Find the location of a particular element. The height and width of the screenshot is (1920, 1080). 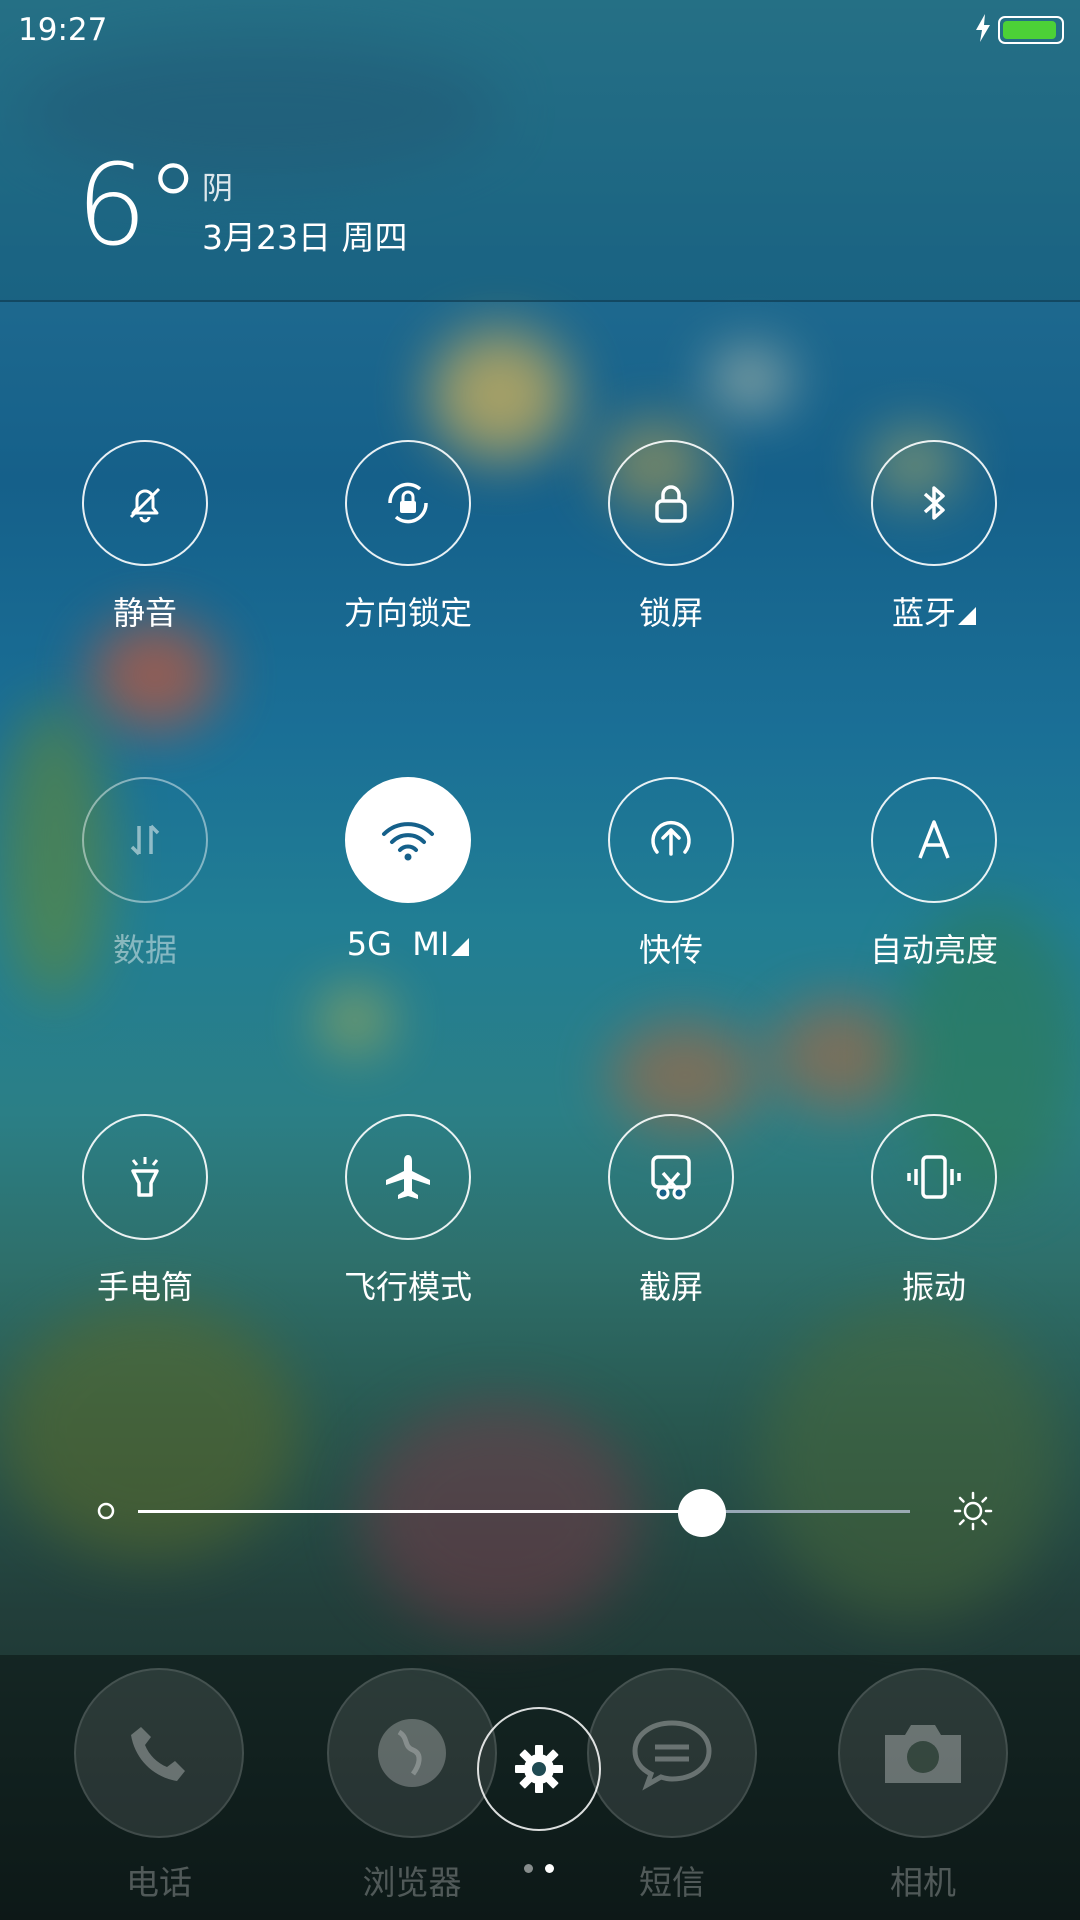

settings-button is located at coordinates (539, 1769).